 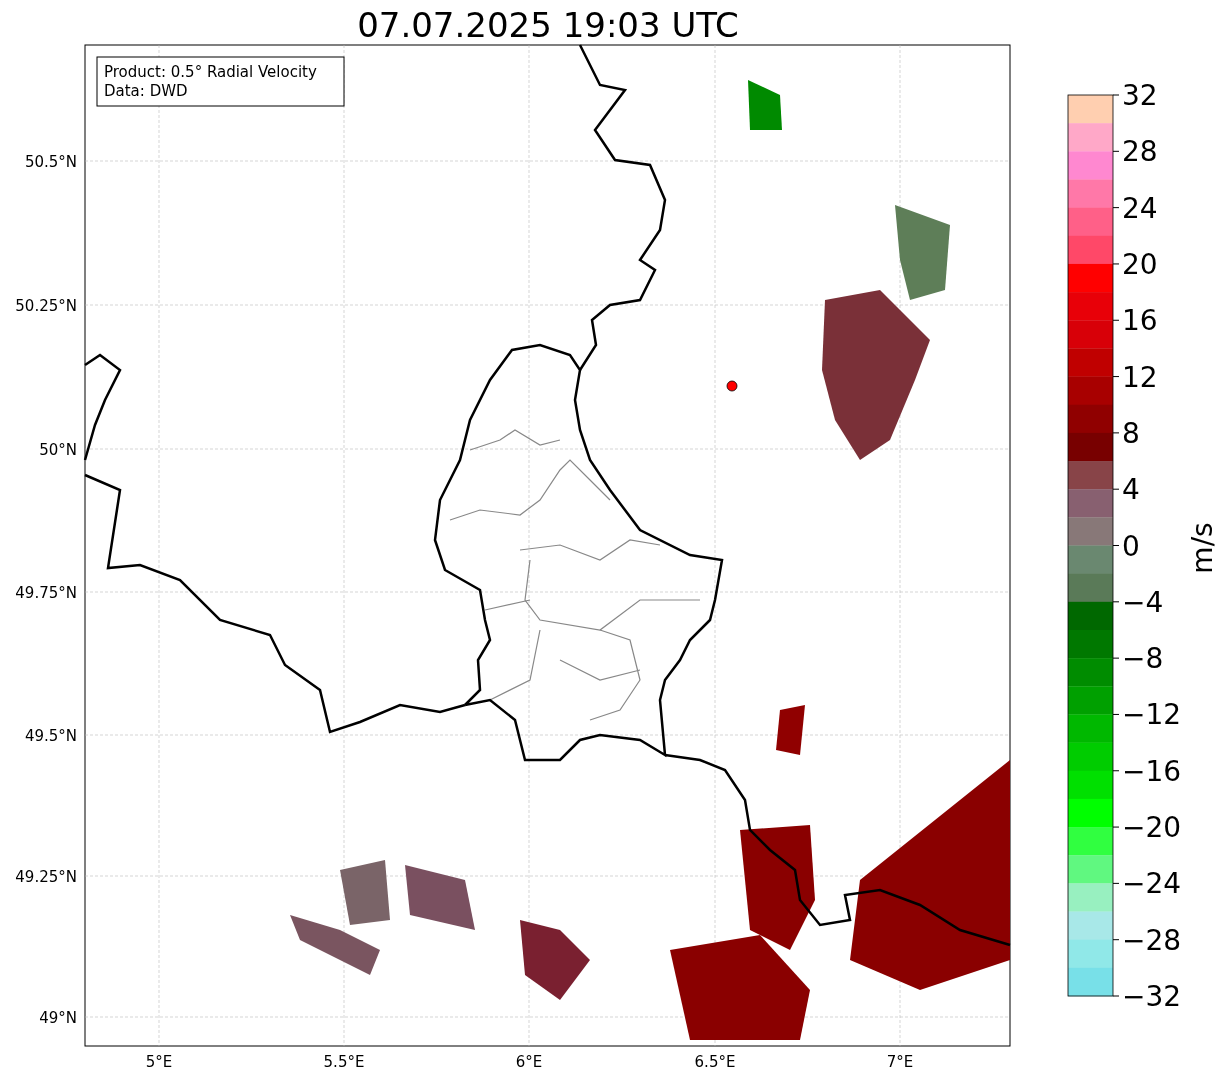 I want to click on colorbar-tick-label: 4, so click(x=1131, y=490).